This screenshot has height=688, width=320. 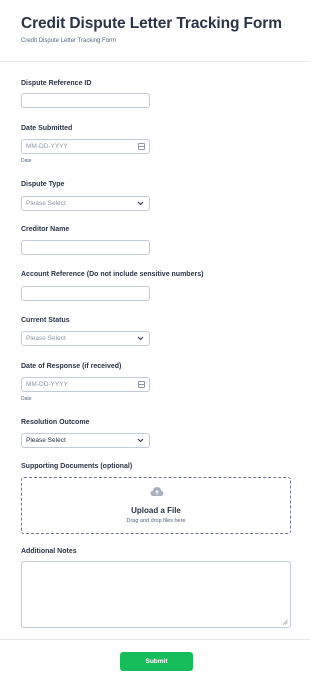 I want to click on creditor-name-input, so click(x=85, y=247).